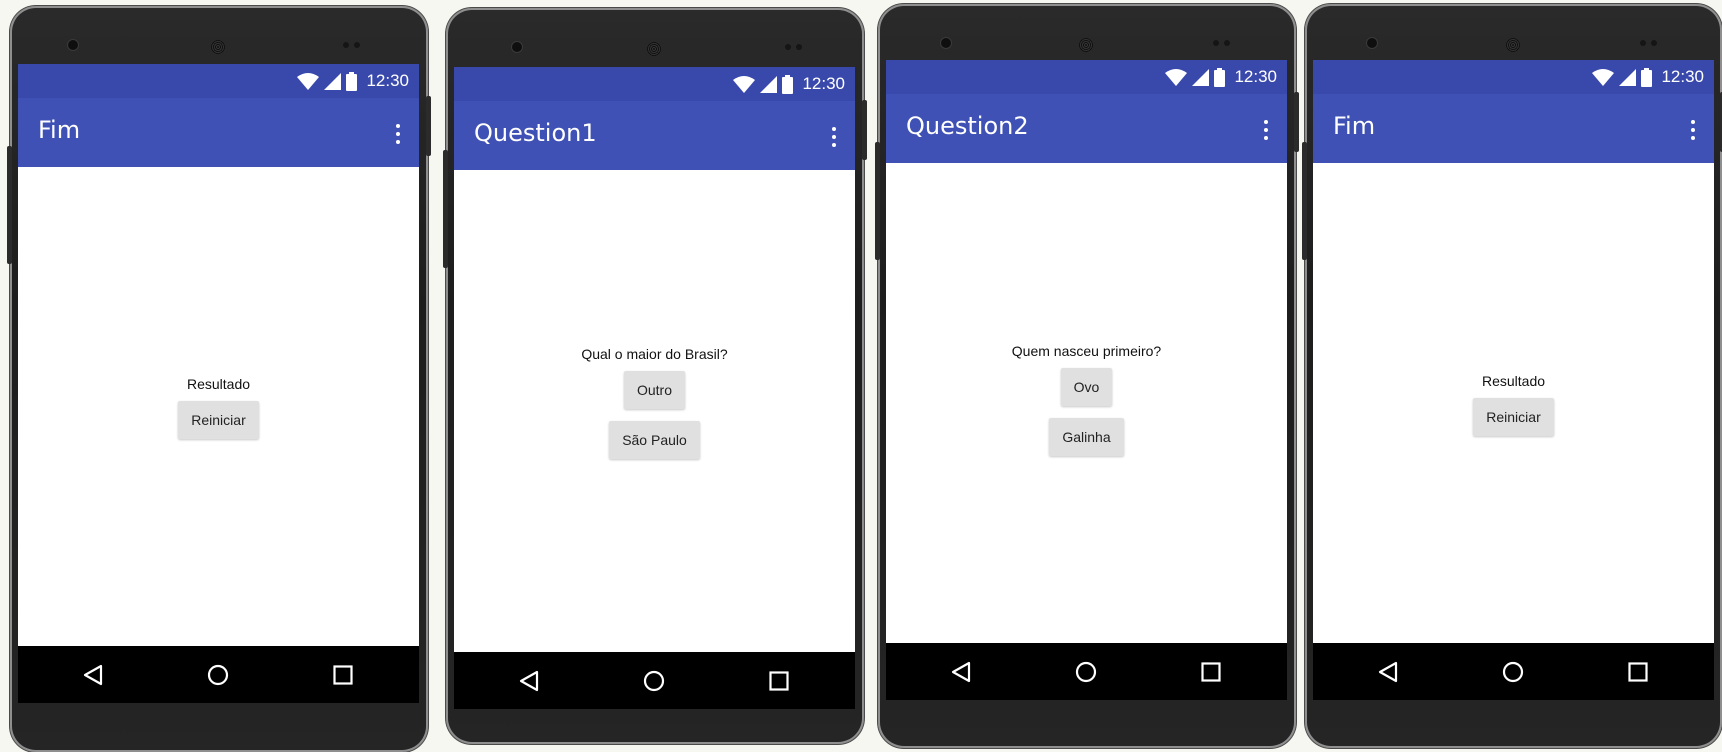 Image resolution: width=1722 pixels, height=752 pixels. I want to click on app-toolbar: Question1, so click(654, 135).